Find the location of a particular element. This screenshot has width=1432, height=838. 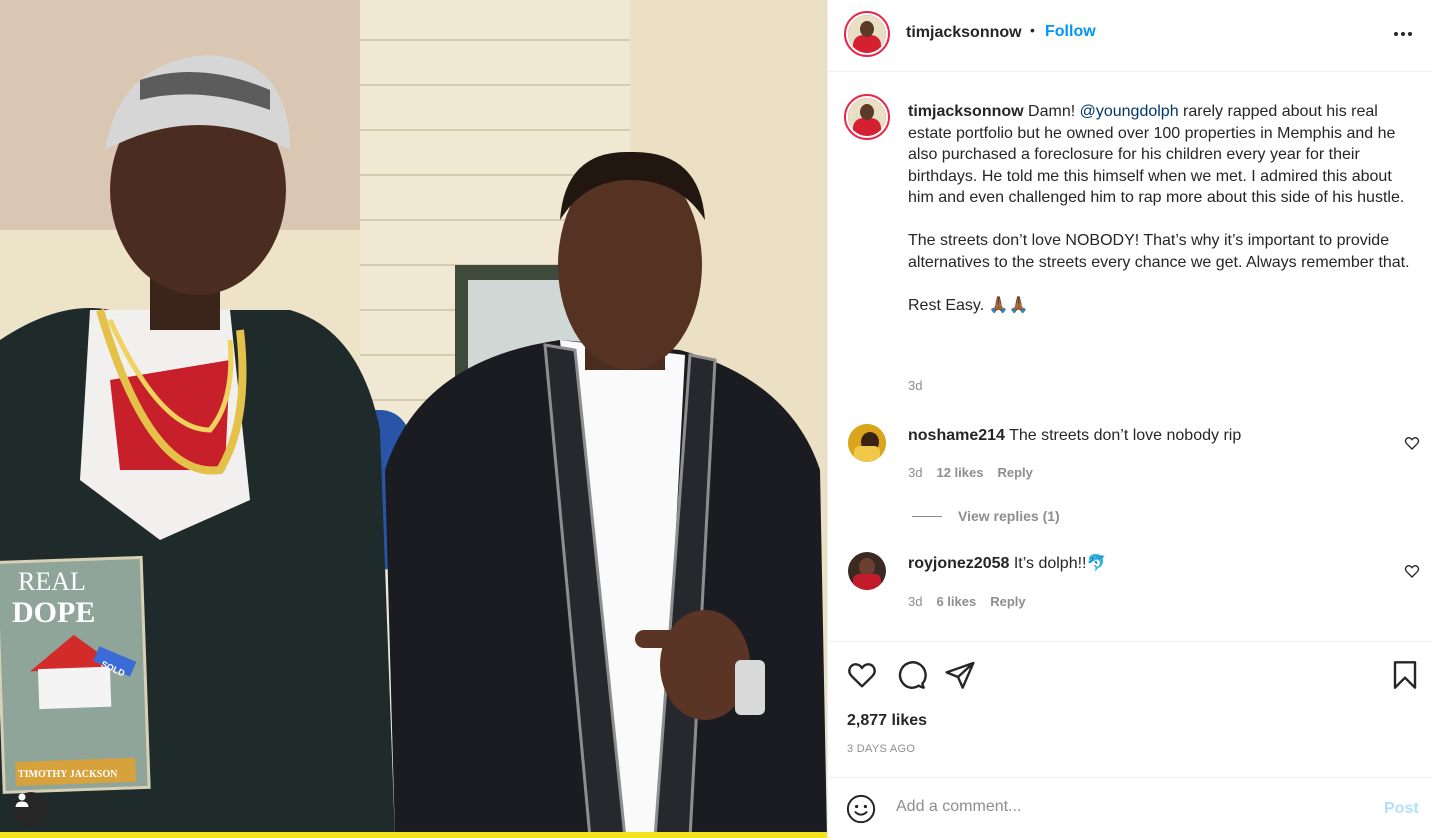

comment-body: royjonez2058 It’s dolph!!🐬 is located at coordinates (1007, 564).